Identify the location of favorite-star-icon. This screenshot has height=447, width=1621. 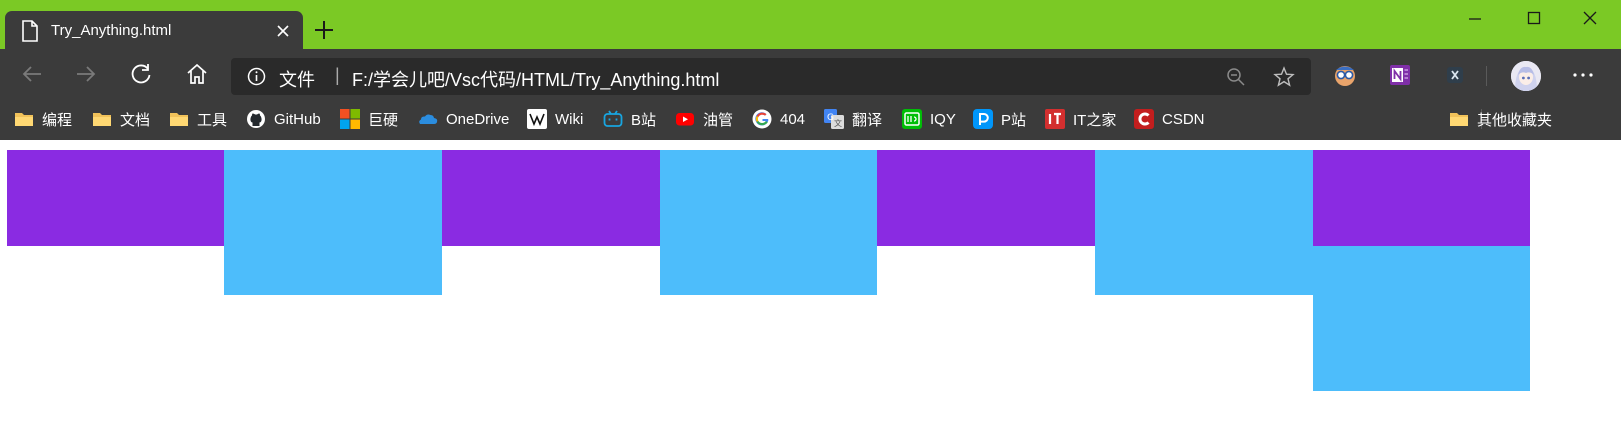
(1284, 77).